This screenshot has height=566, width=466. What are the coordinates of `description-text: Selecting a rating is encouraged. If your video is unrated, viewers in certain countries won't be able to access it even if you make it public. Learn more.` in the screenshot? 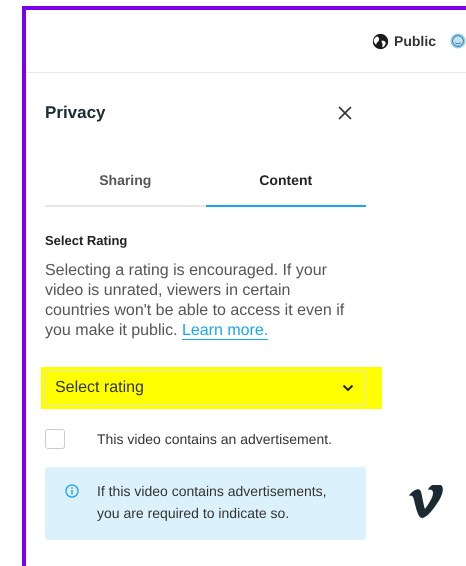 It's located at (195, 301).